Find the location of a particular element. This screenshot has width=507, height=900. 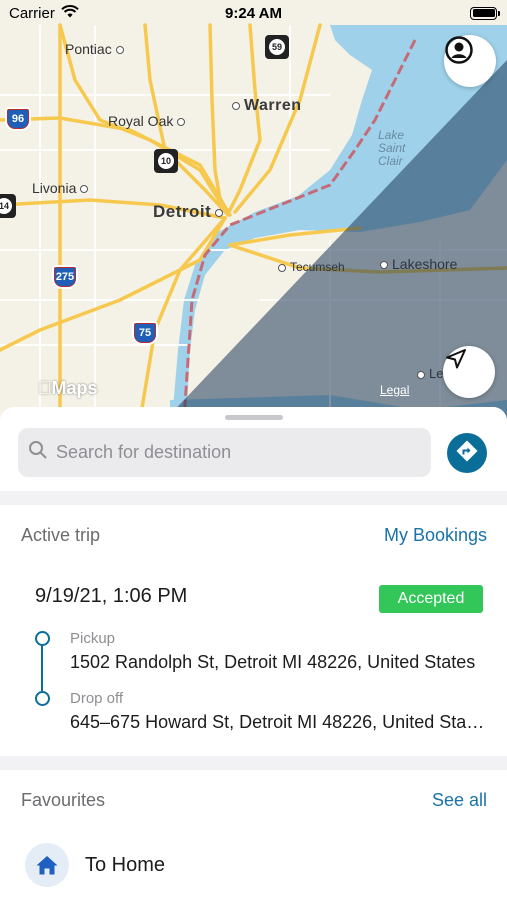

timeline-connector is located at coordinates (42, 668).